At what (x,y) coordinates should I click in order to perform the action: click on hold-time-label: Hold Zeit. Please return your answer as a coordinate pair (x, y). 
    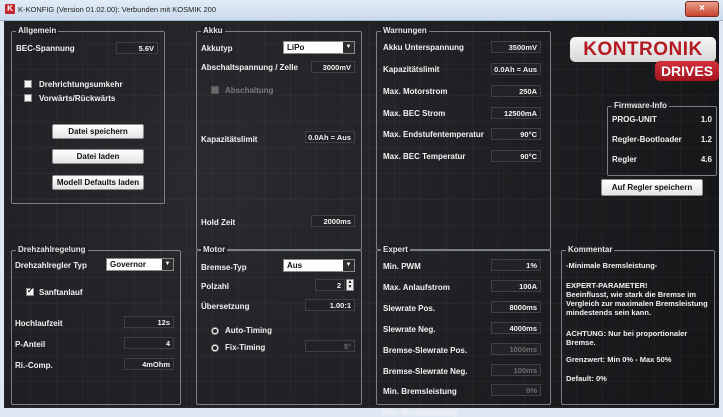
    Looking at the image, I should click on (218, 222).